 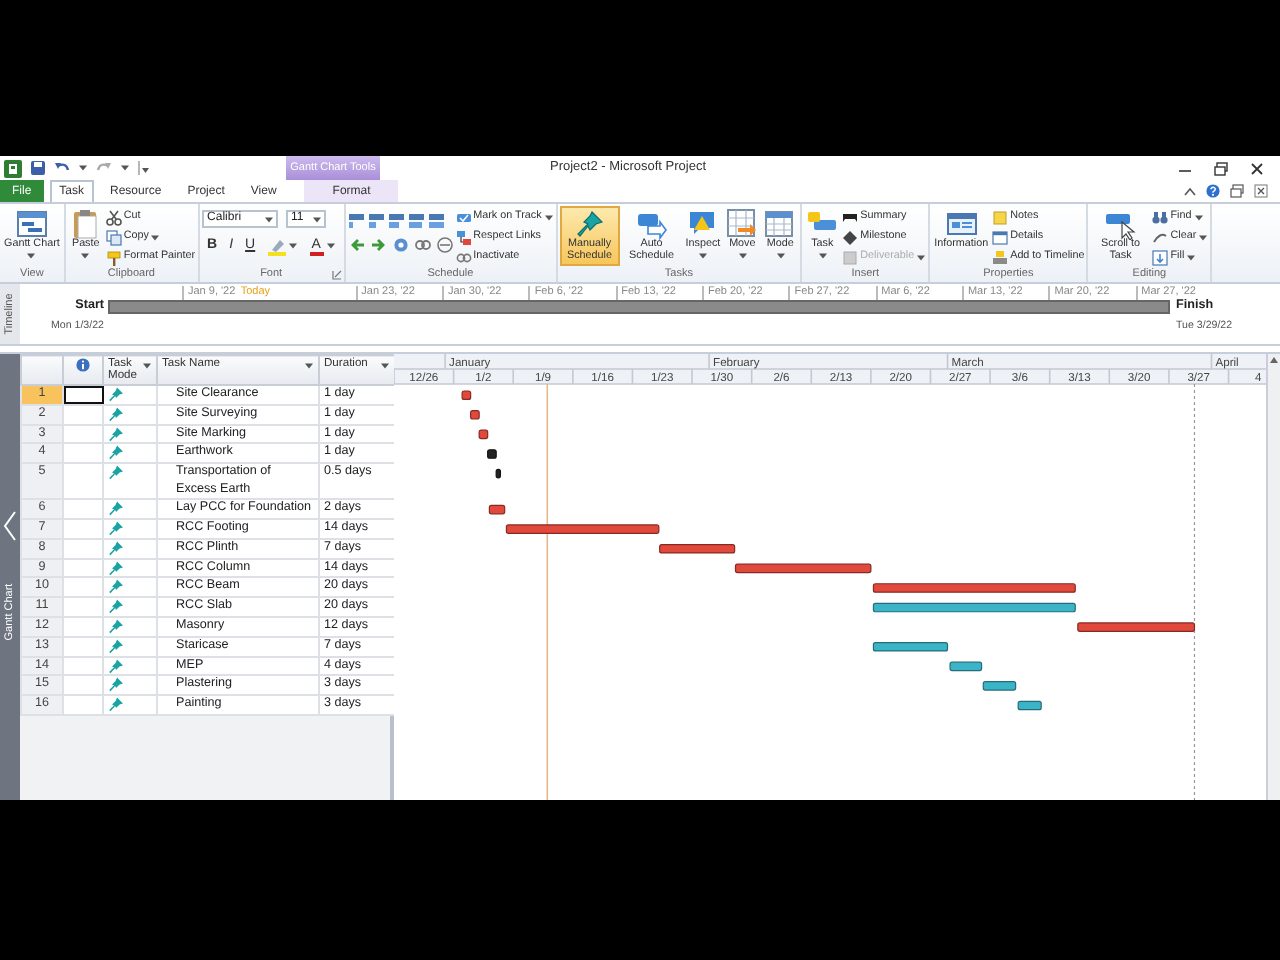 What do you see at coordinates (444, 245) in the screenshot?
I see `split-icon` at bounding box center [444, 245].